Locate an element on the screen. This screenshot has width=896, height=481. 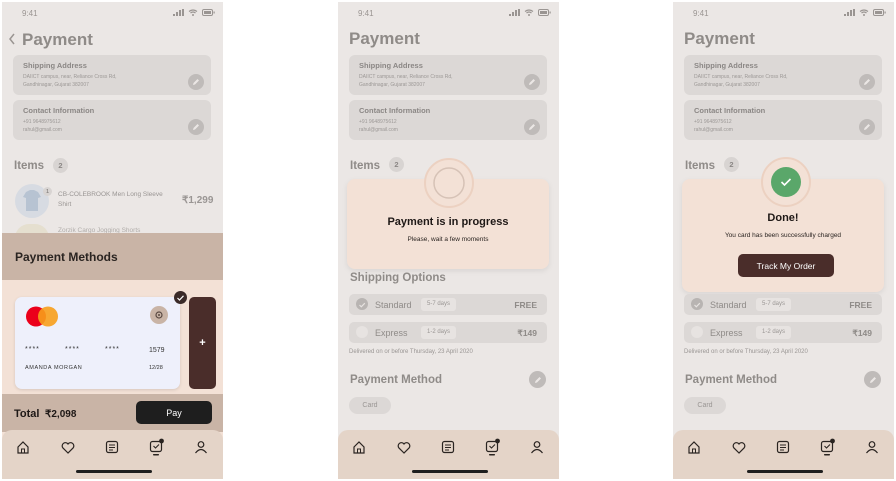
gear-icon is located at coordinates (159, 315).